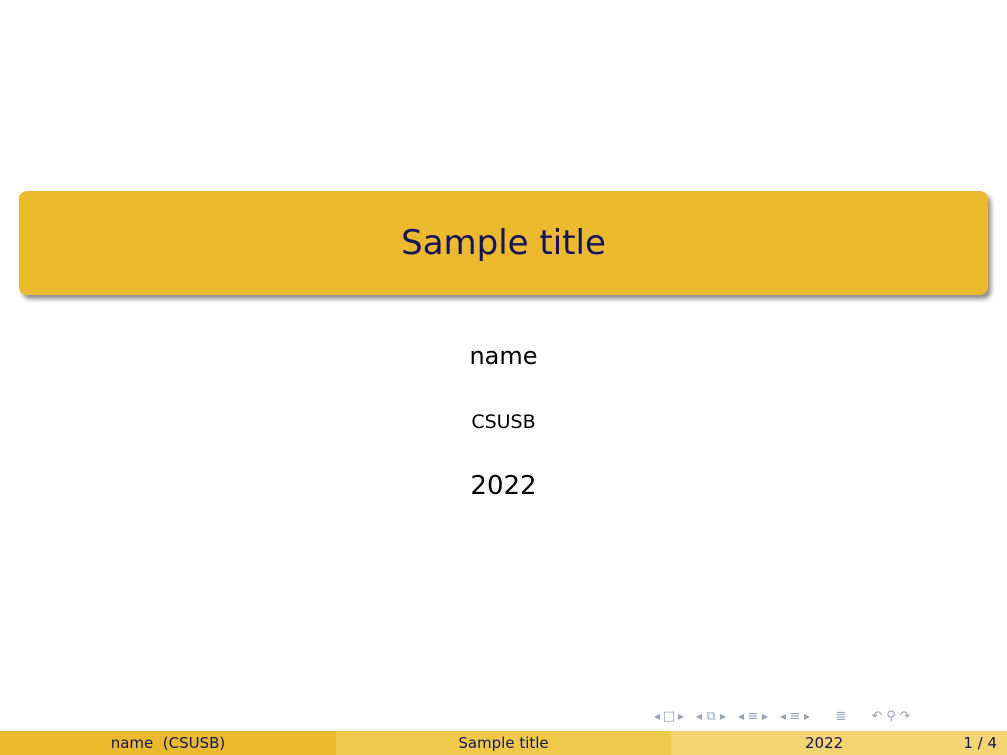  I want to click on slide-prev-icon: ◀, so click(657, 716).